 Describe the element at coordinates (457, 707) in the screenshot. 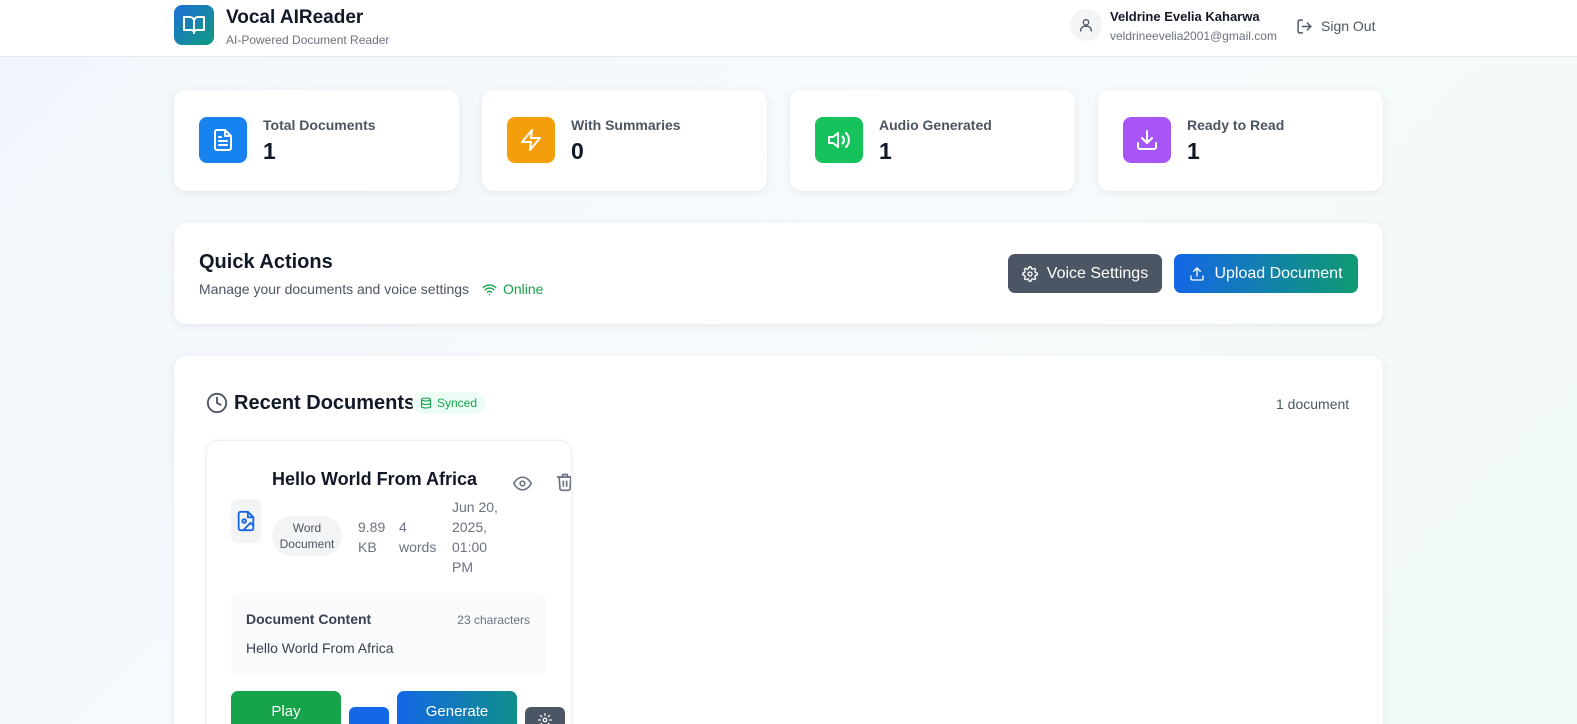

I see `generate-button: Generate` at that location.